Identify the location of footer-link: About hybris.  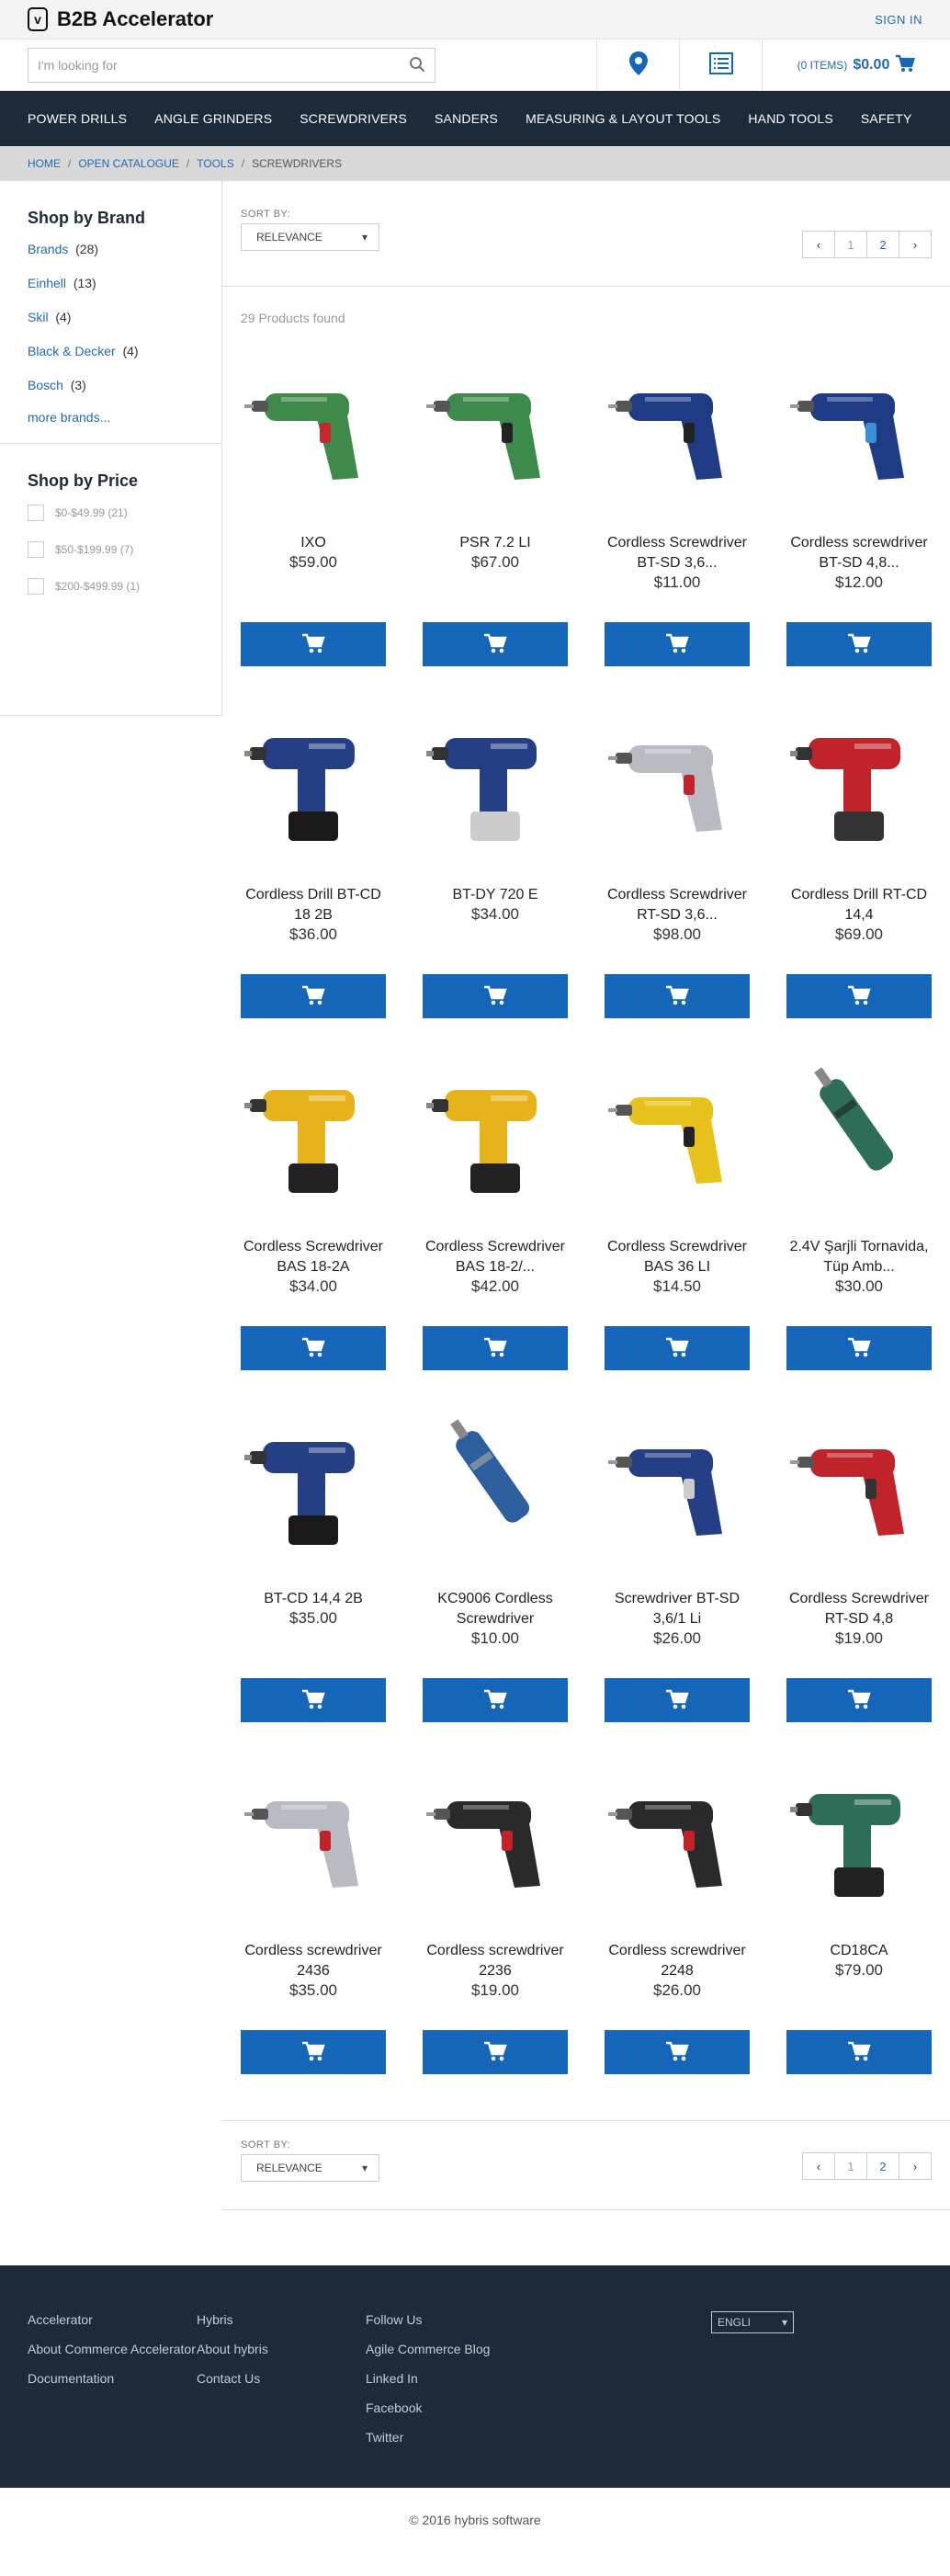
(281, 2349).